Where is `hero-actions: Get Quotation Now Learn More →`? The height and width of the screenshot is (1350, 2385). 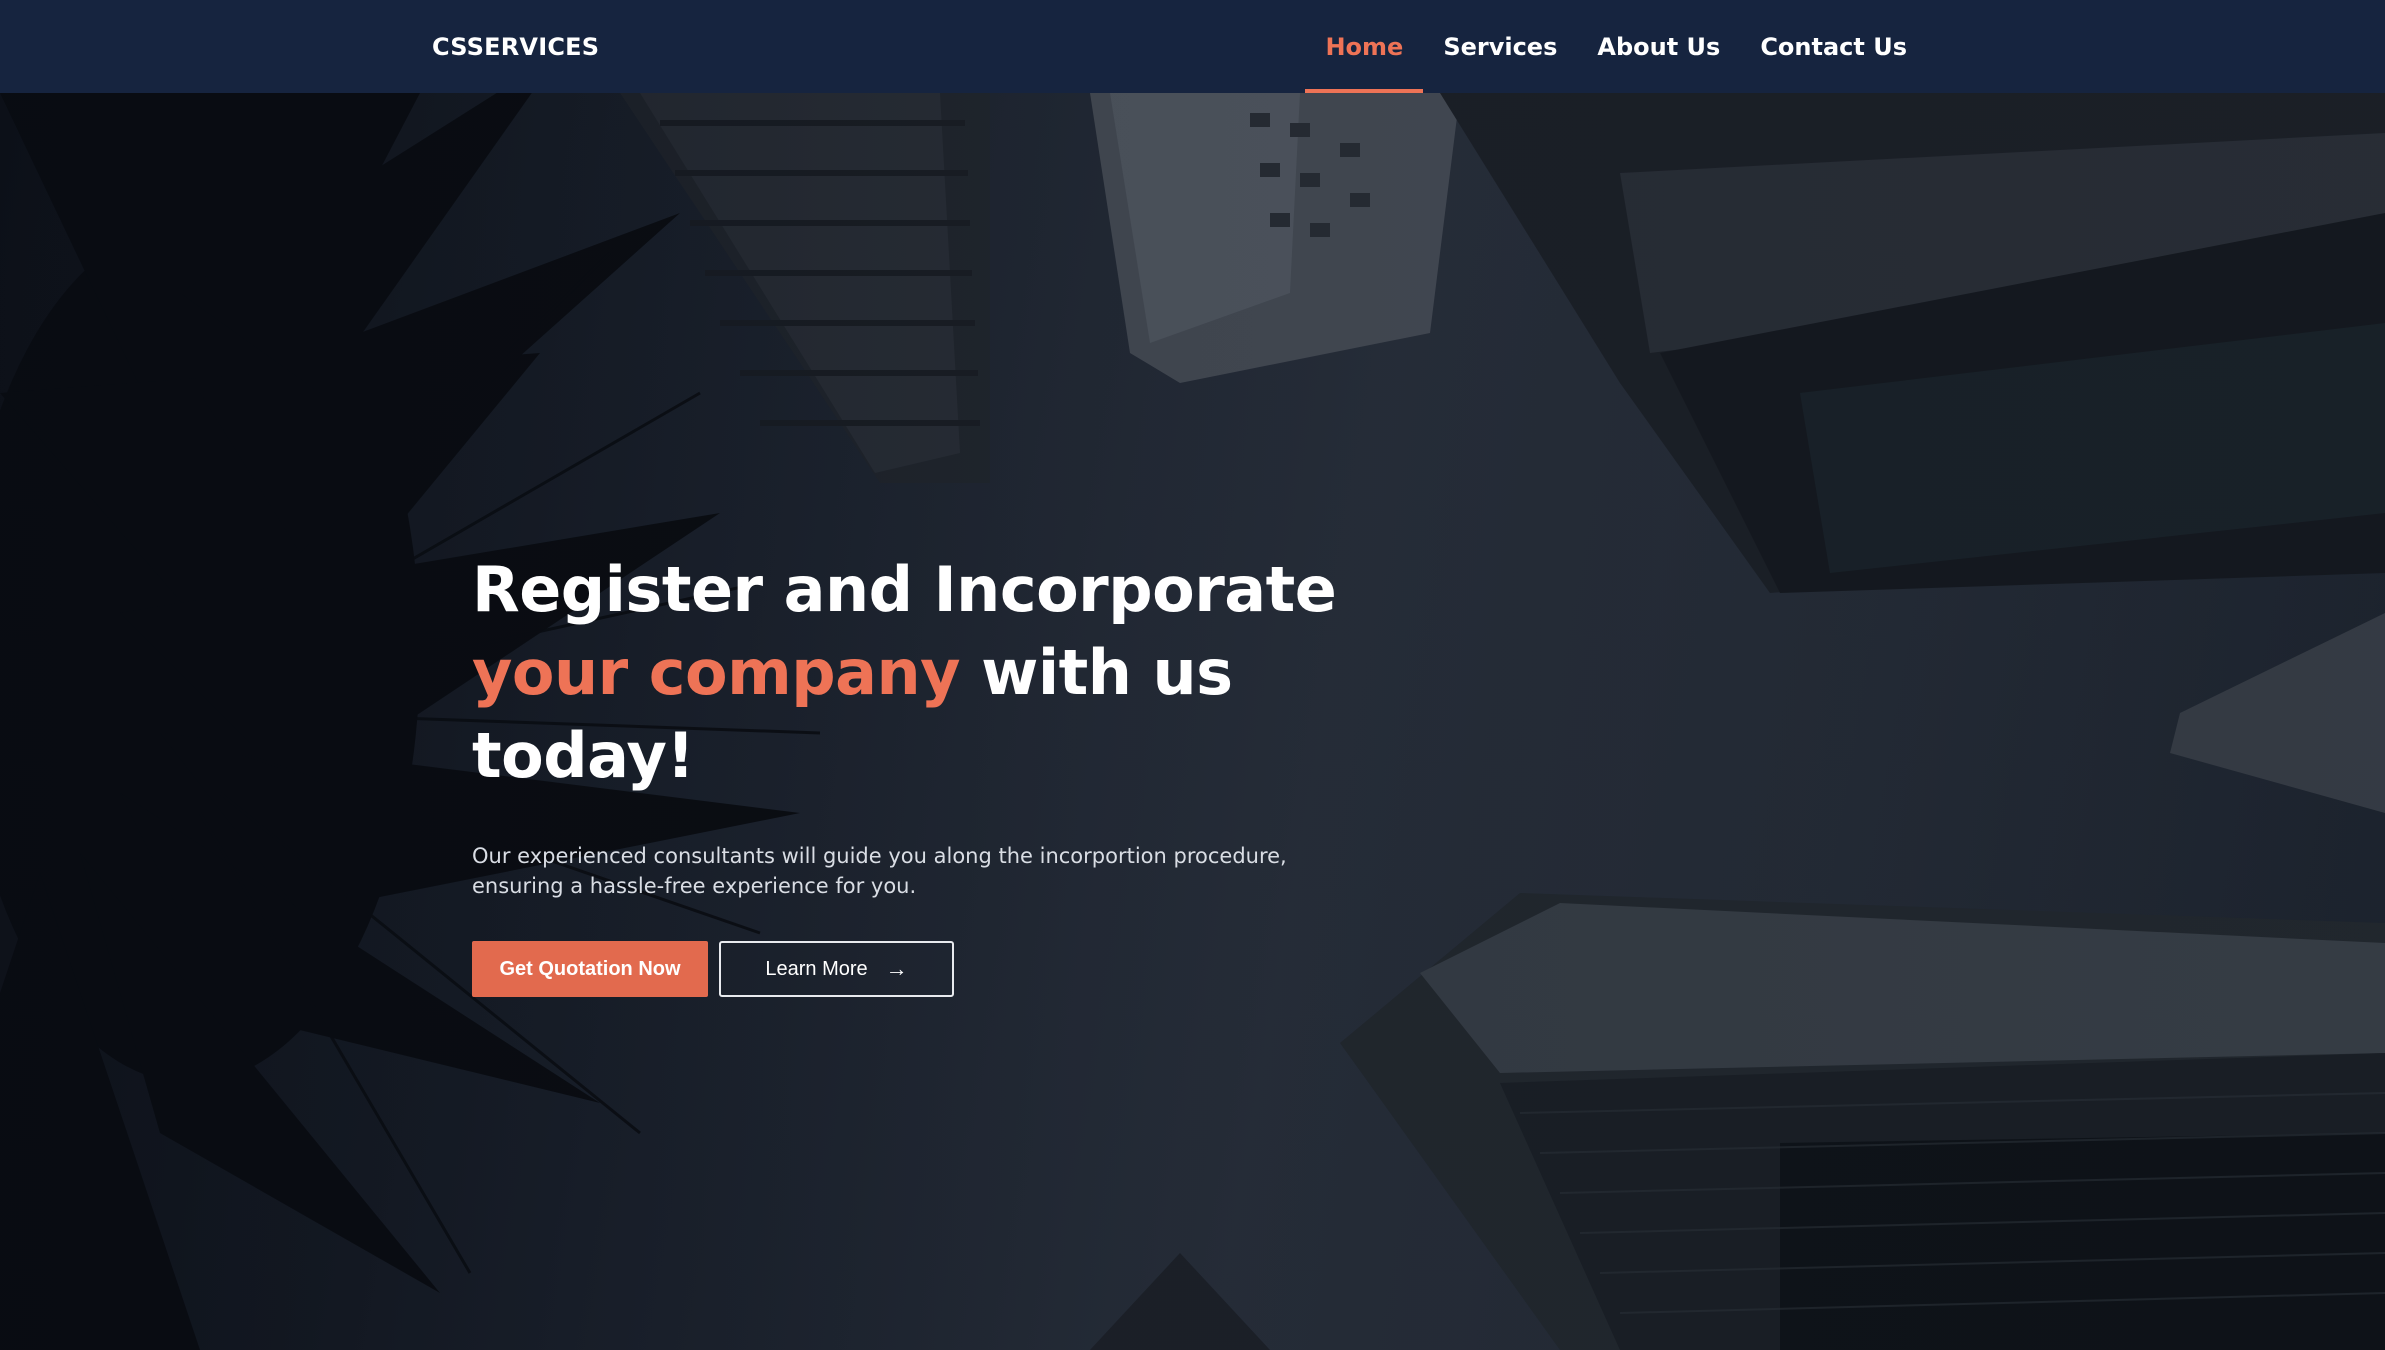 hero-actions: Get Quotation Now Learn More → is located at coordinates (912, 969).